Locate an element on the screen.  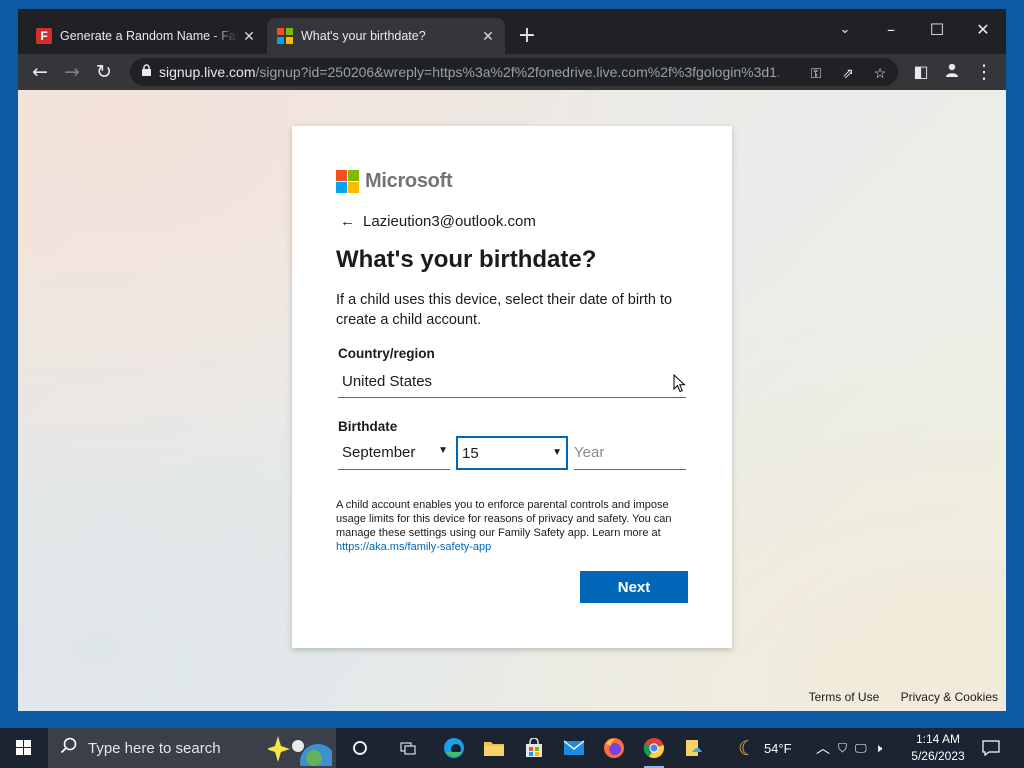
tab-search-button: ⌄ is located at coordinates (845, 30).